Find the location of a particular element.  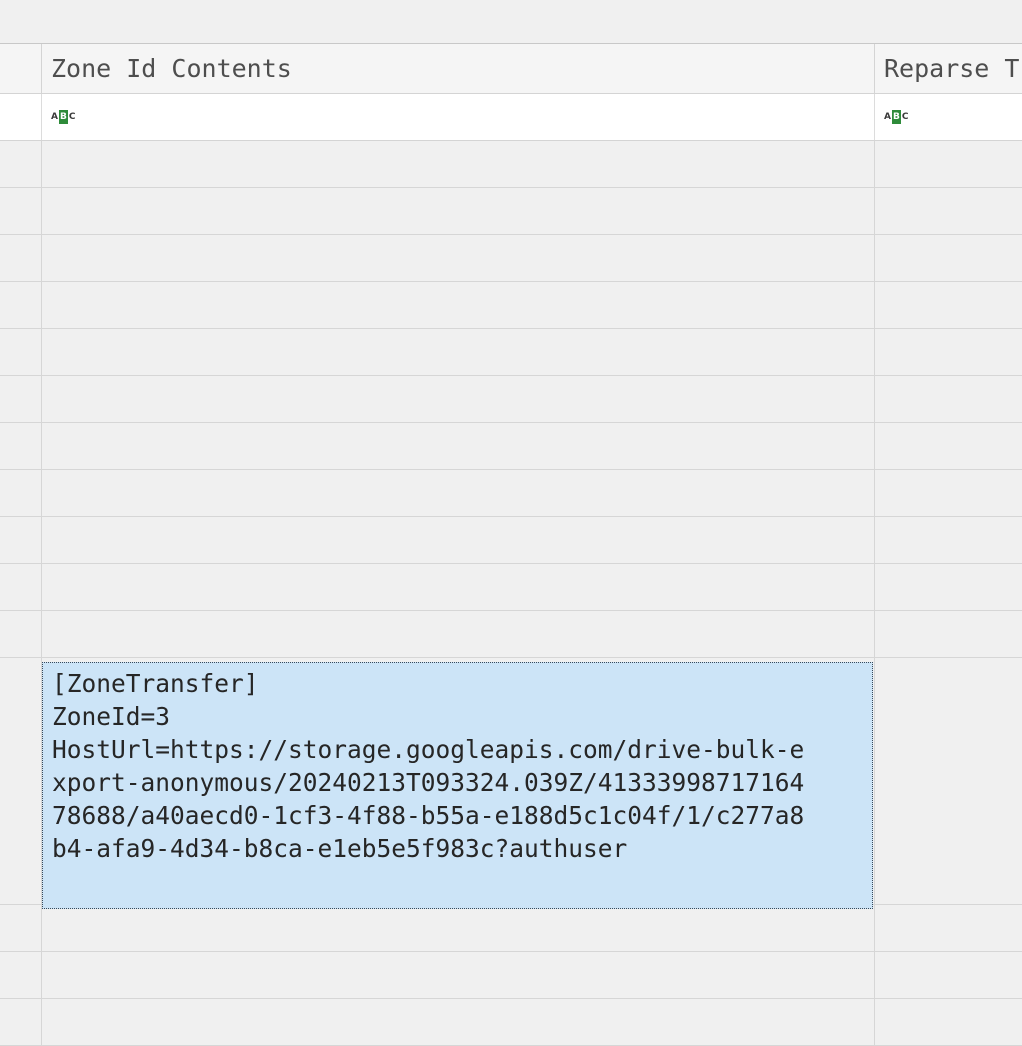

column-header-zone-id-contents: Zone Id Contents is located at coordinates (457, 68).